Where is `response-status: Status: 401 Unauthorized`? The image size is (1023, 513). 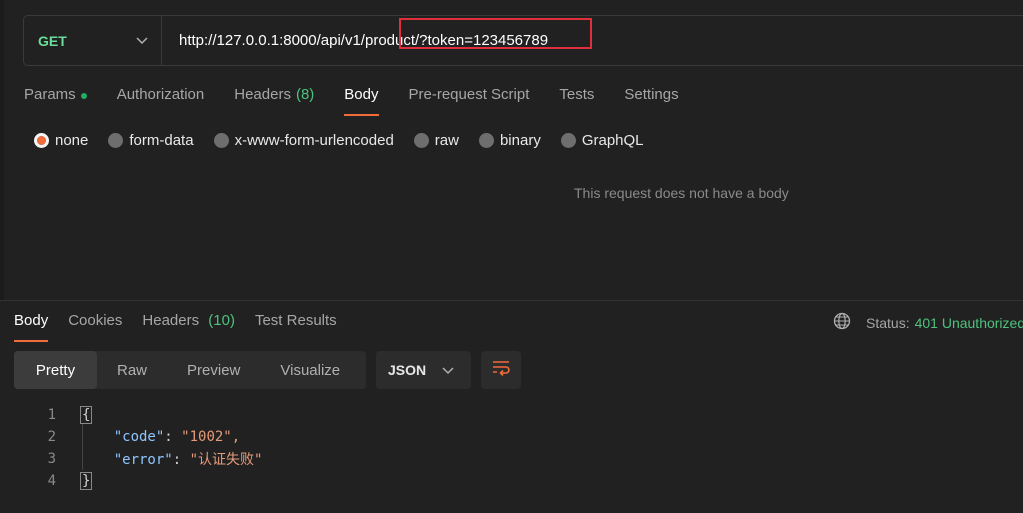 response-status: Status: 401 Unauthorized is located at coordinates (928, 322).